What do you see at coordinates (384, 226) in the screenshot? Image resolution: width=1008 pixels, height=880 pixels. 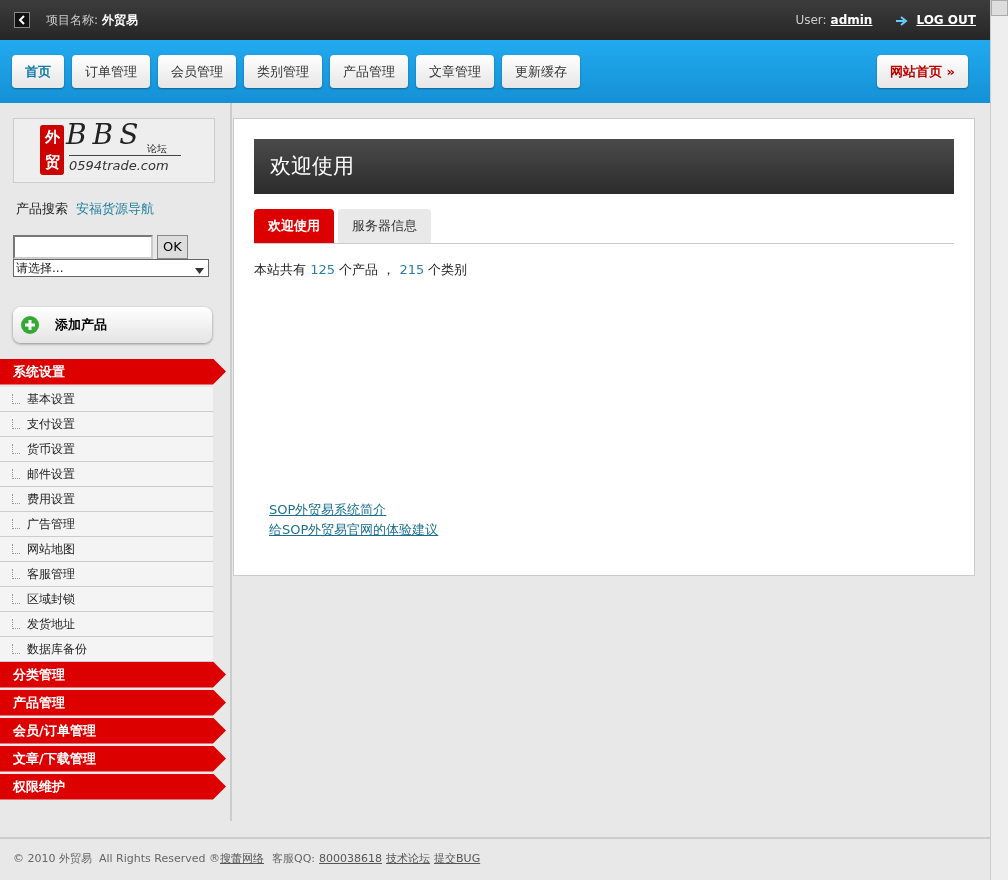 I see `panel-tab: 服务器信息` at bounding box center [384, 226].